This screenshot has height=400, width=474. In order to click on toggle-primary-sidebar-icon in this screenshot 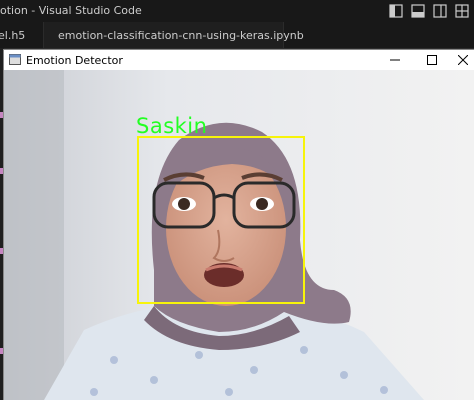, I will do `click(396, 11)`.